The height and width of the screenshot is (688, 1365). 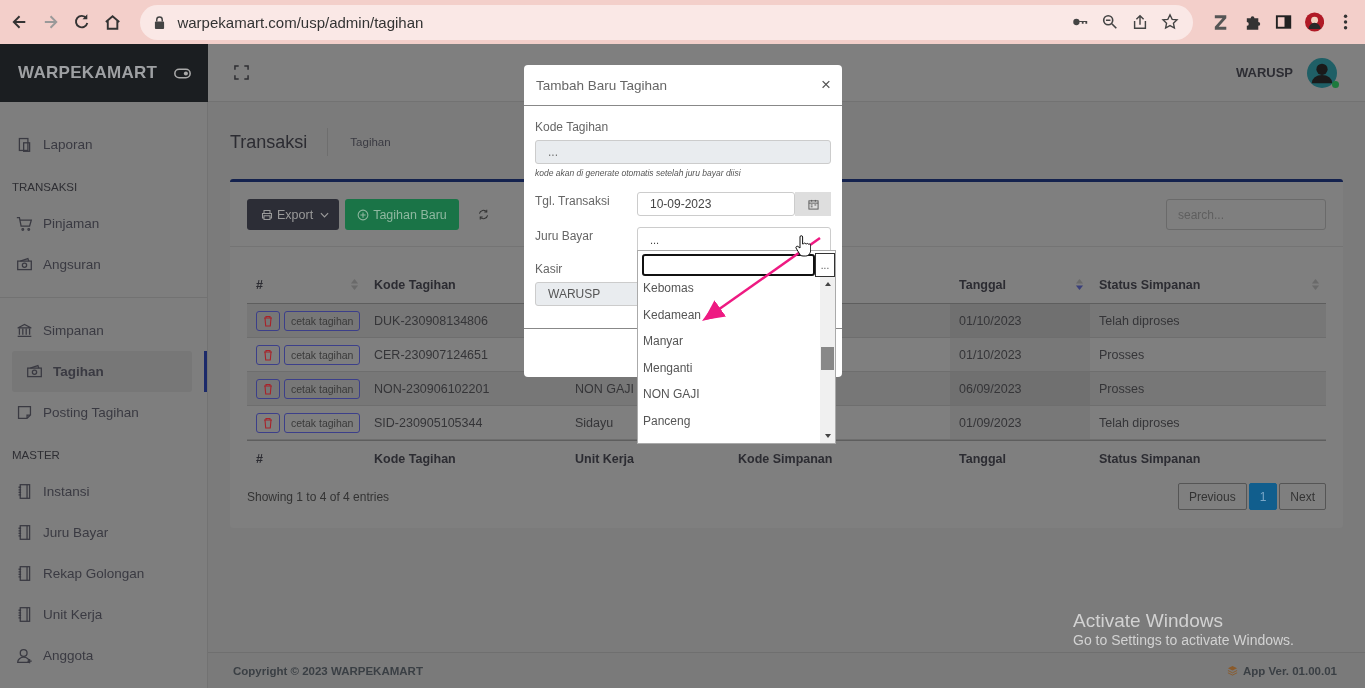 What do you see at coordinates (328, 670) in the screenshot?
I see `copyright-text: Copyright © 2023 WARPEKAMART` at bounding box center [328, 670].